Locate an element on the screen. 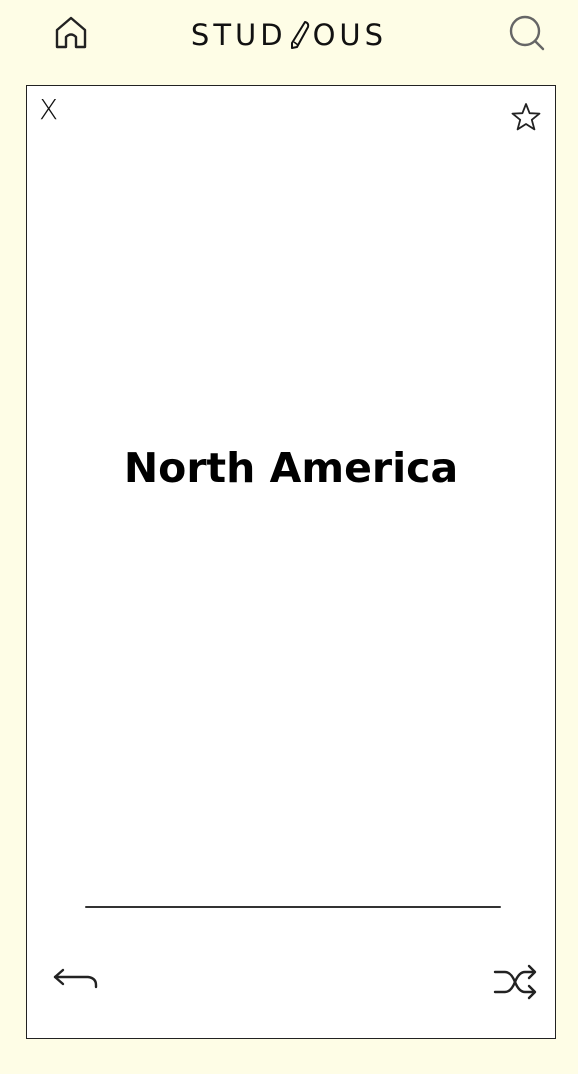  favorite-button is located at coordinates (526, 117).